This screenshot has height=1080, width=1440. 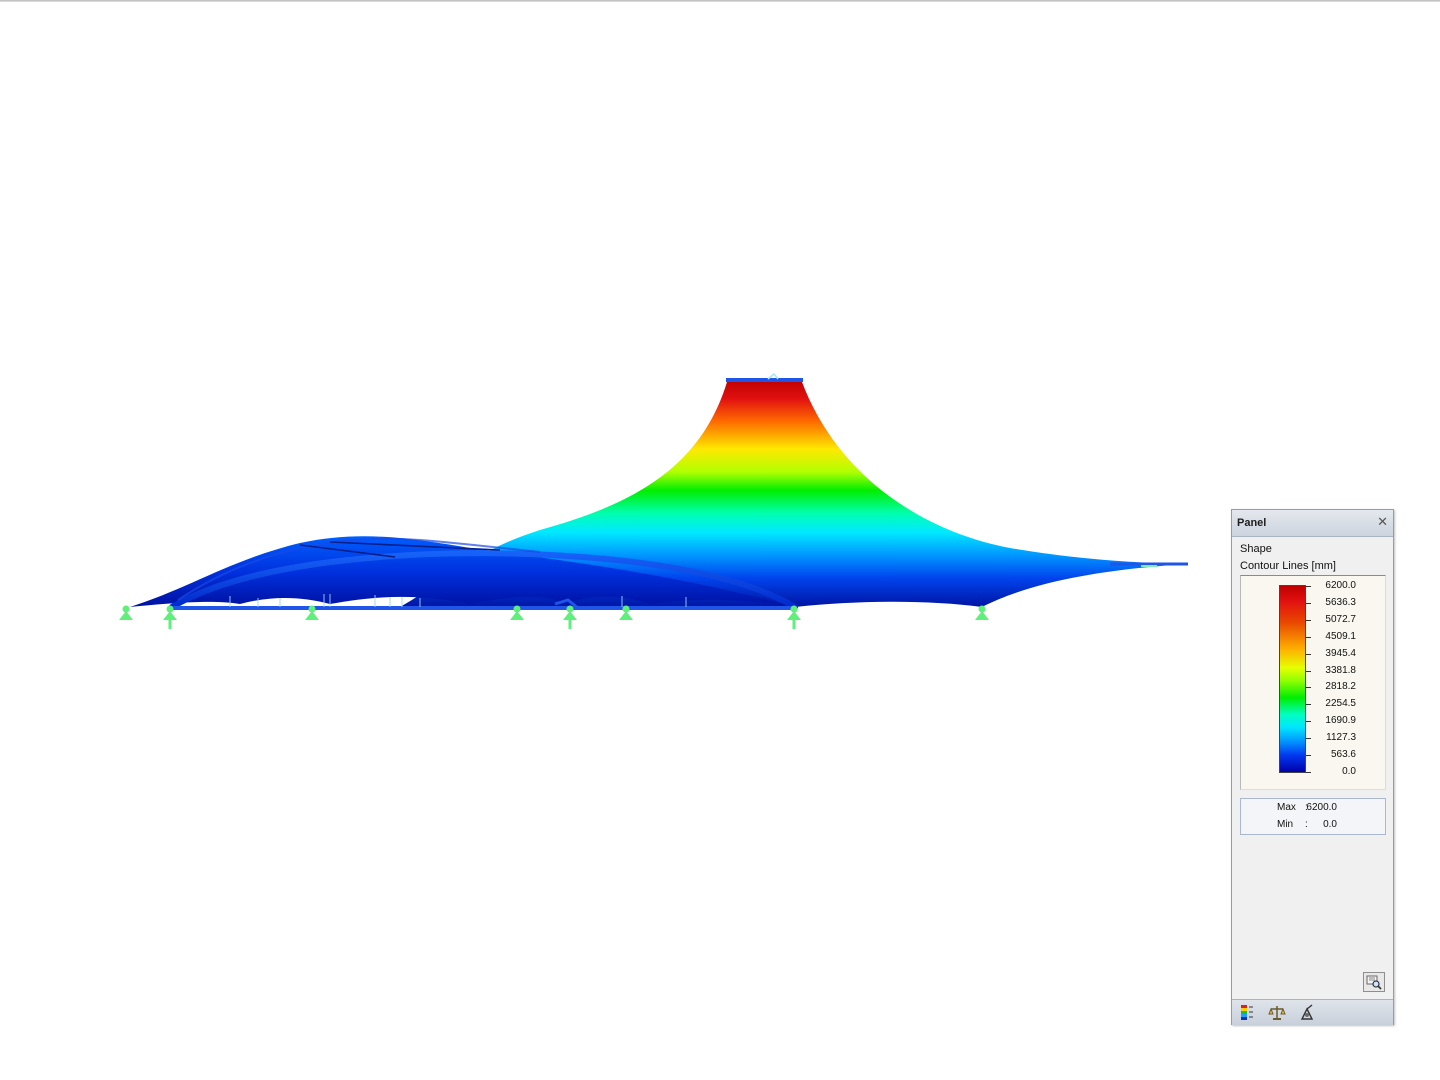 I want to click on legend-value: 6200.0, so click(x=1340, y=585).